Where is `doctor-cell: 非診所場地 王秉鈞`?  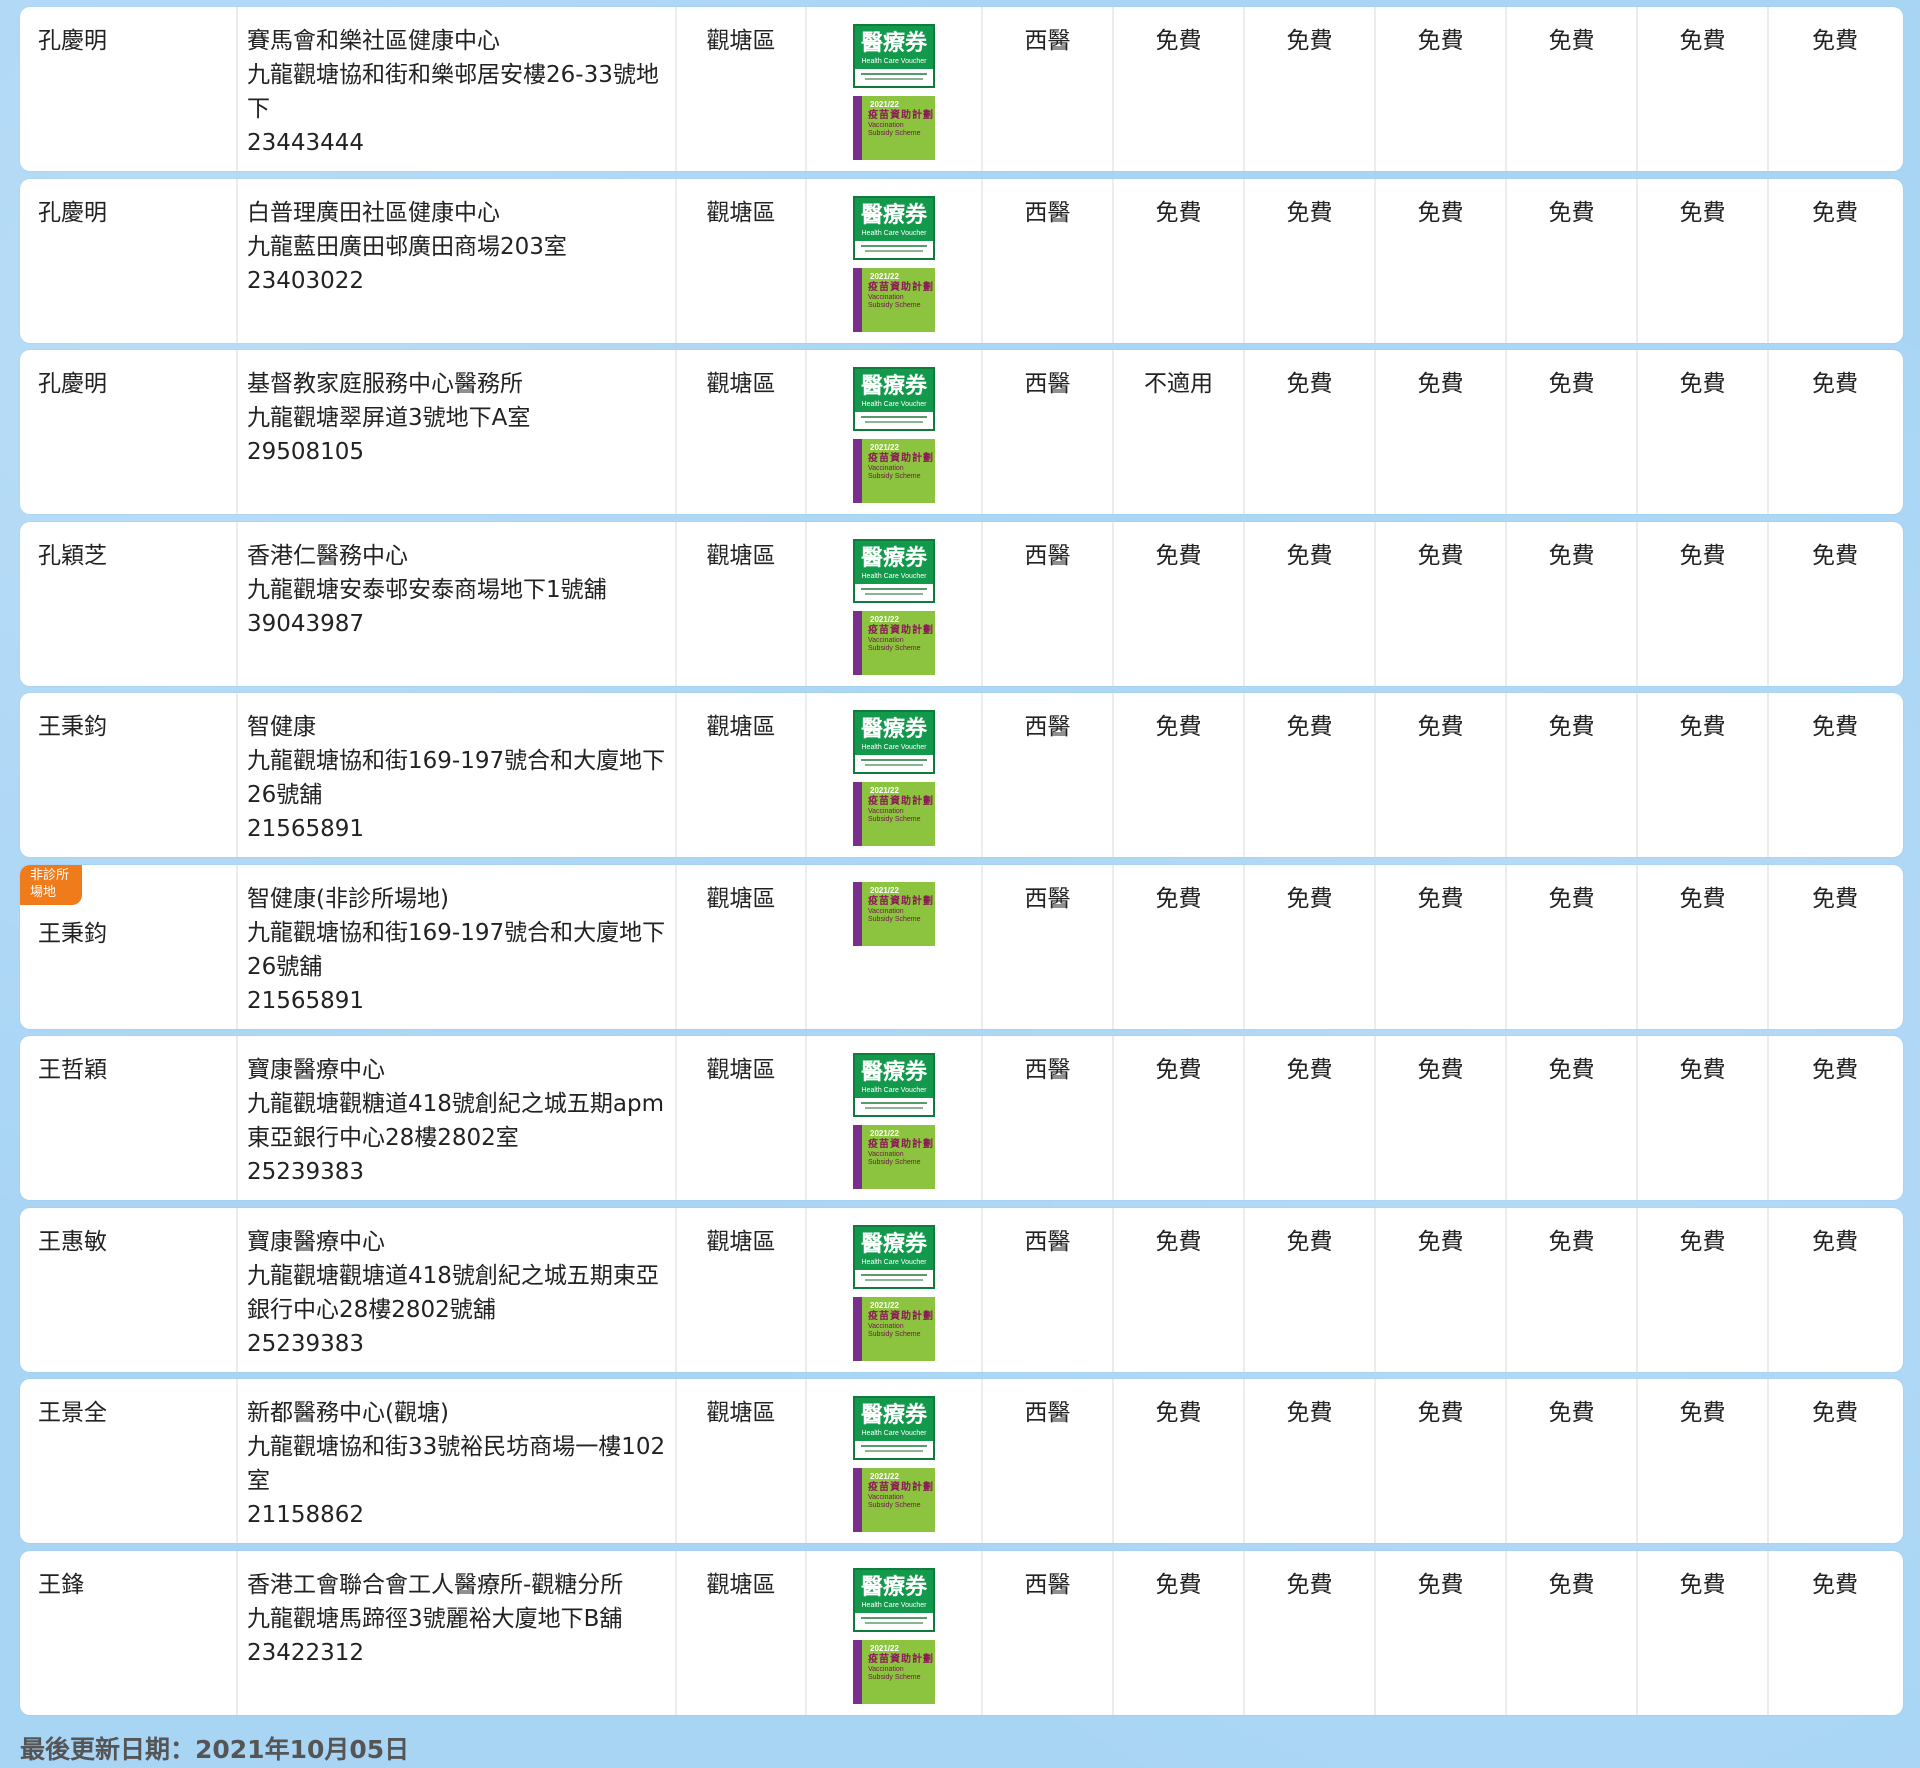 doctor-cell: 非診所場地 王秉鈞 is located at coordinates (129, 946).